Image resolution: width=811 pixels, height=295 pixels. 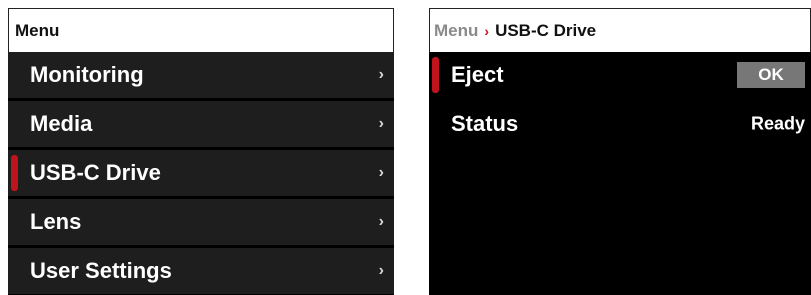 What do you see at coordinates (95, 172) in the screenshot?
I see `menu-item-label: USB-C Drive` at bounding box center [95, 172].